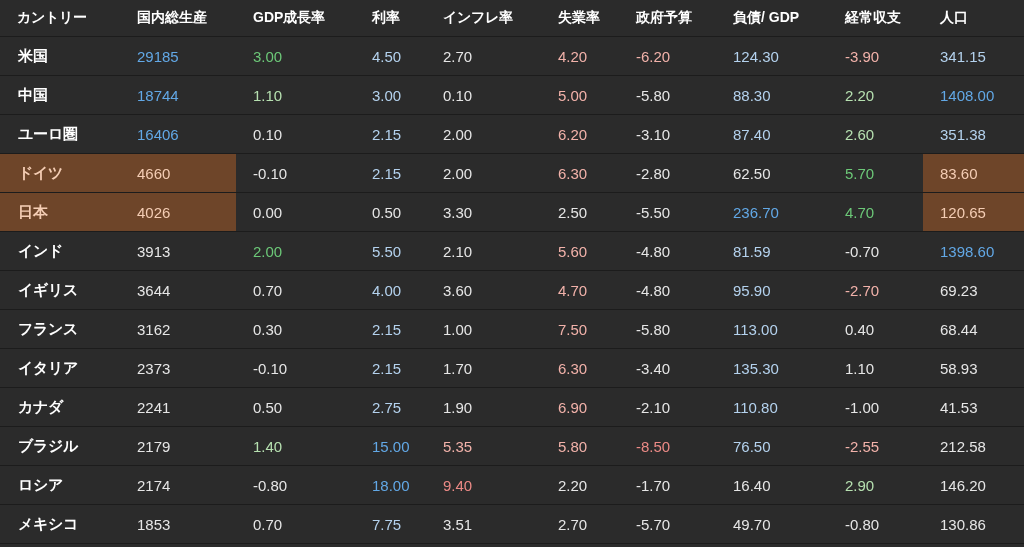 The height and width of the screenshot is (547, 1024). I want to click on column-header: 利率, so click(386, 17).